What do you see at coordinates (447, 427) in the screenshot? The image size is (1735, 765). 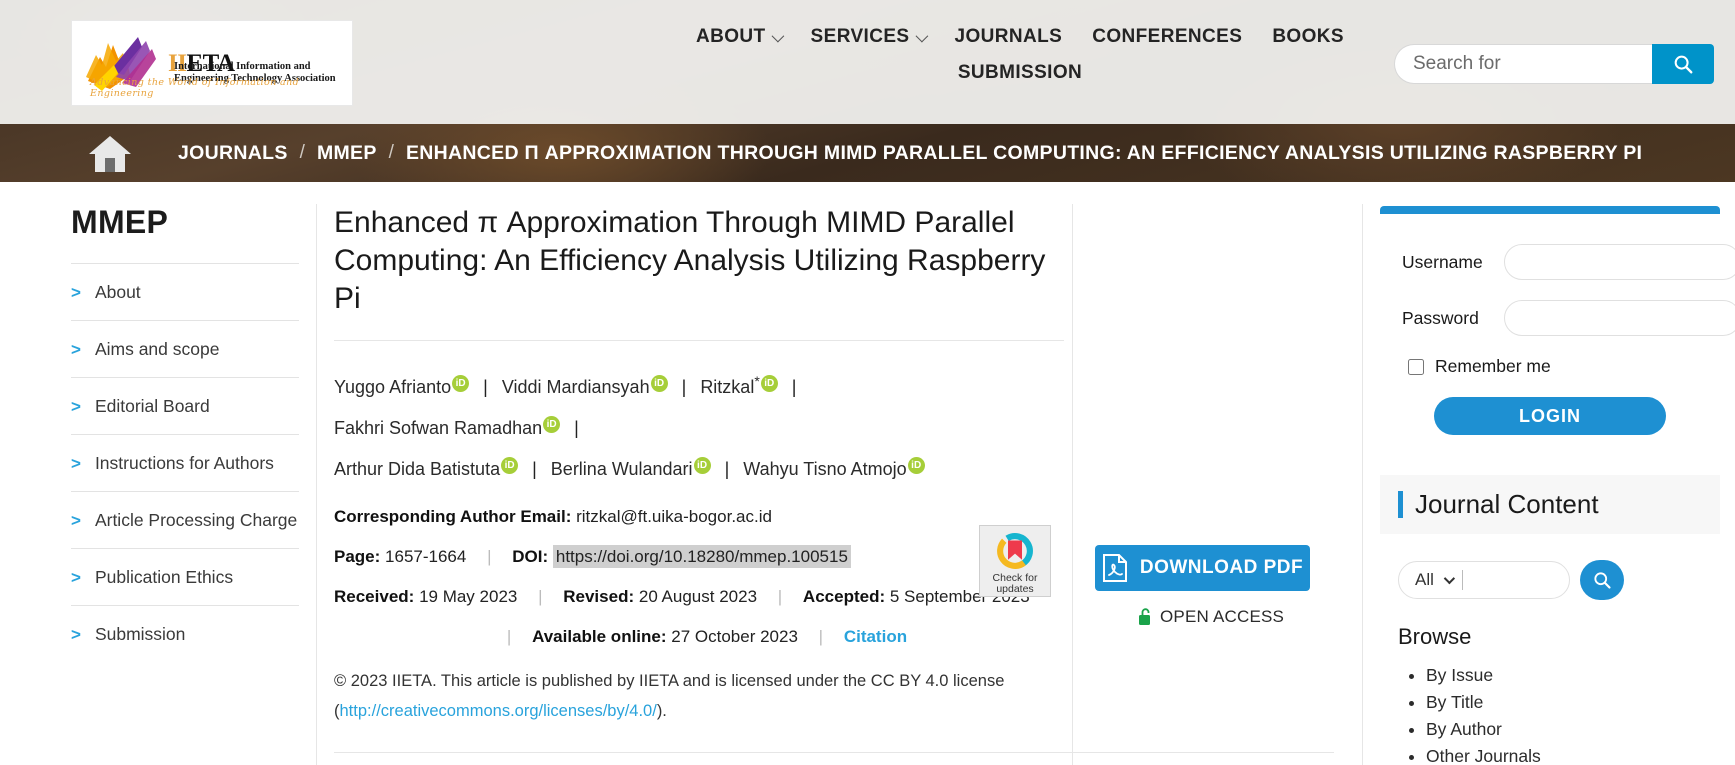 I see `author-item: Fakhri Sofwan Ramadhan iD` at bounding box center [447, 427].